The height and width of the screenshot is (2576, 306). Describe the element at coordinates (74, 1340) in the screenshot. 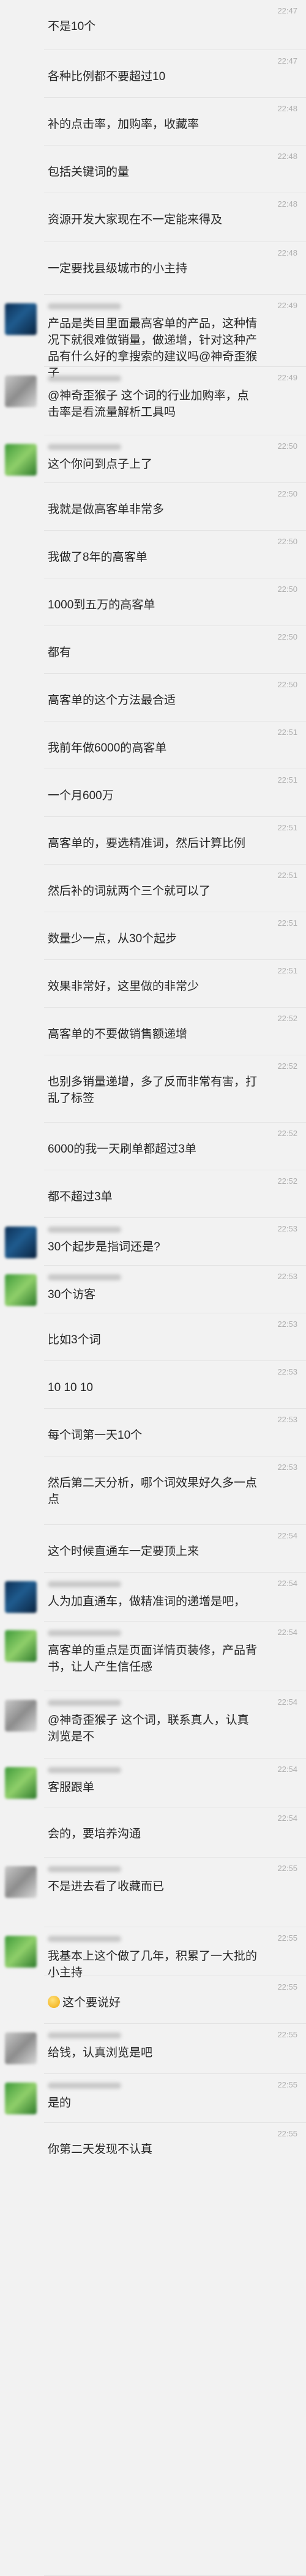

I see `message-body: 比如3个词` at that location.